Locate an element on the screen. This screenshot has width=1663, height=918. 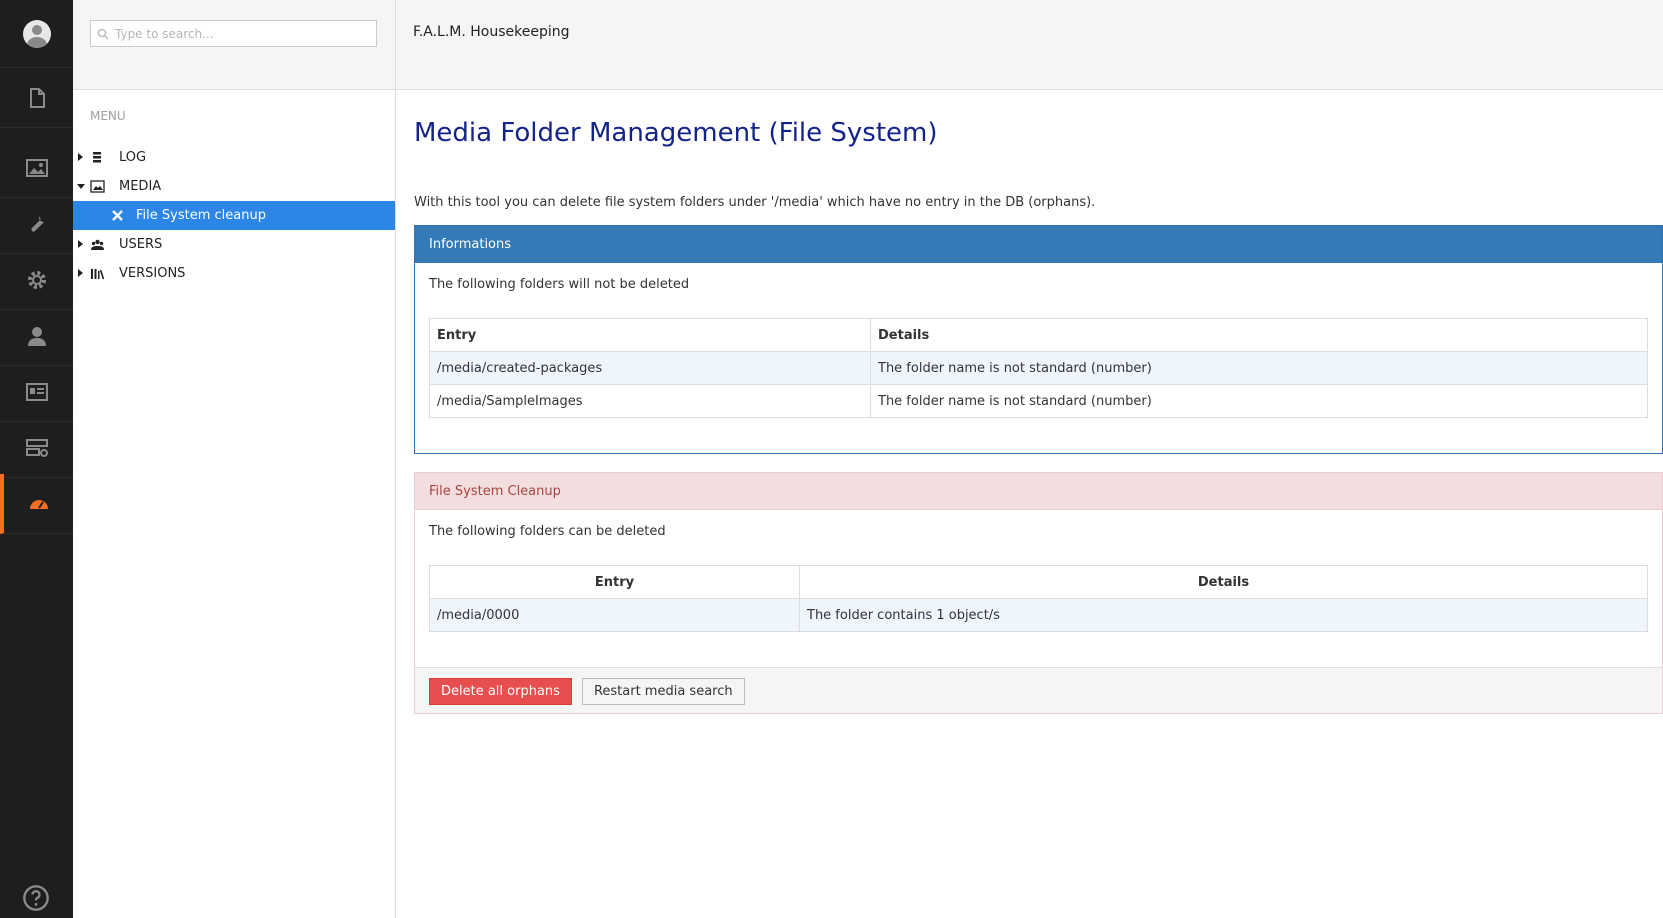
entry-cell: /media/created-packages is located at coordinates (650, 368).